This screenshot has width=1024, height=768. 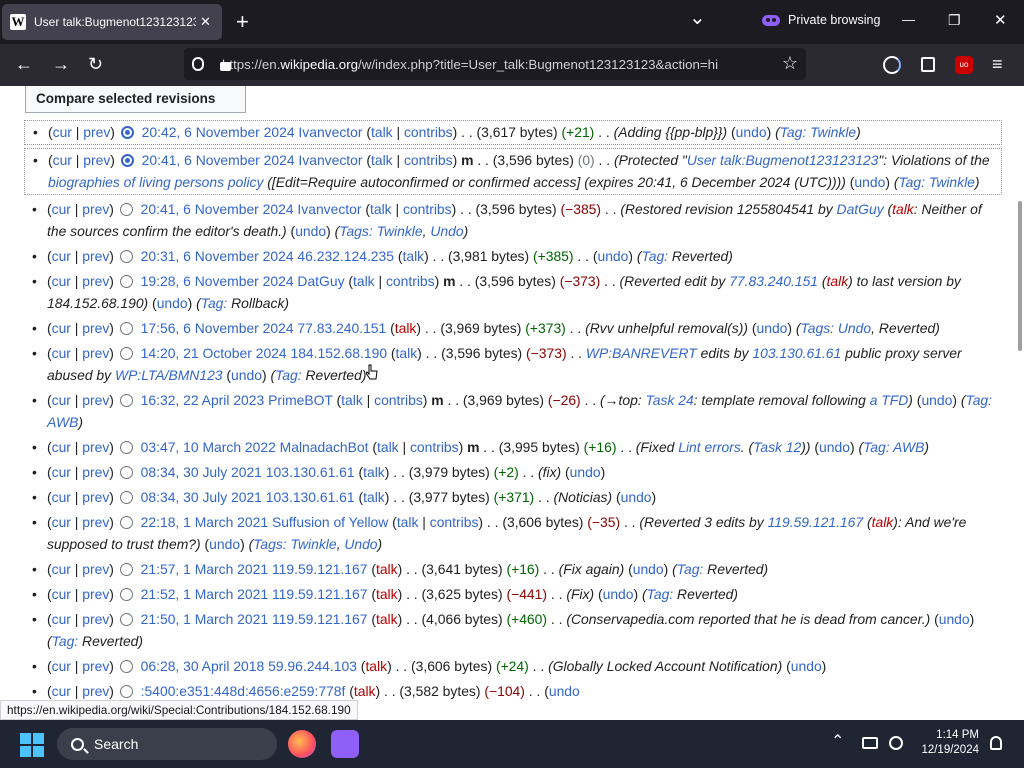 I want to click on summary-link: DatGuy, so click(x=860, y=209).